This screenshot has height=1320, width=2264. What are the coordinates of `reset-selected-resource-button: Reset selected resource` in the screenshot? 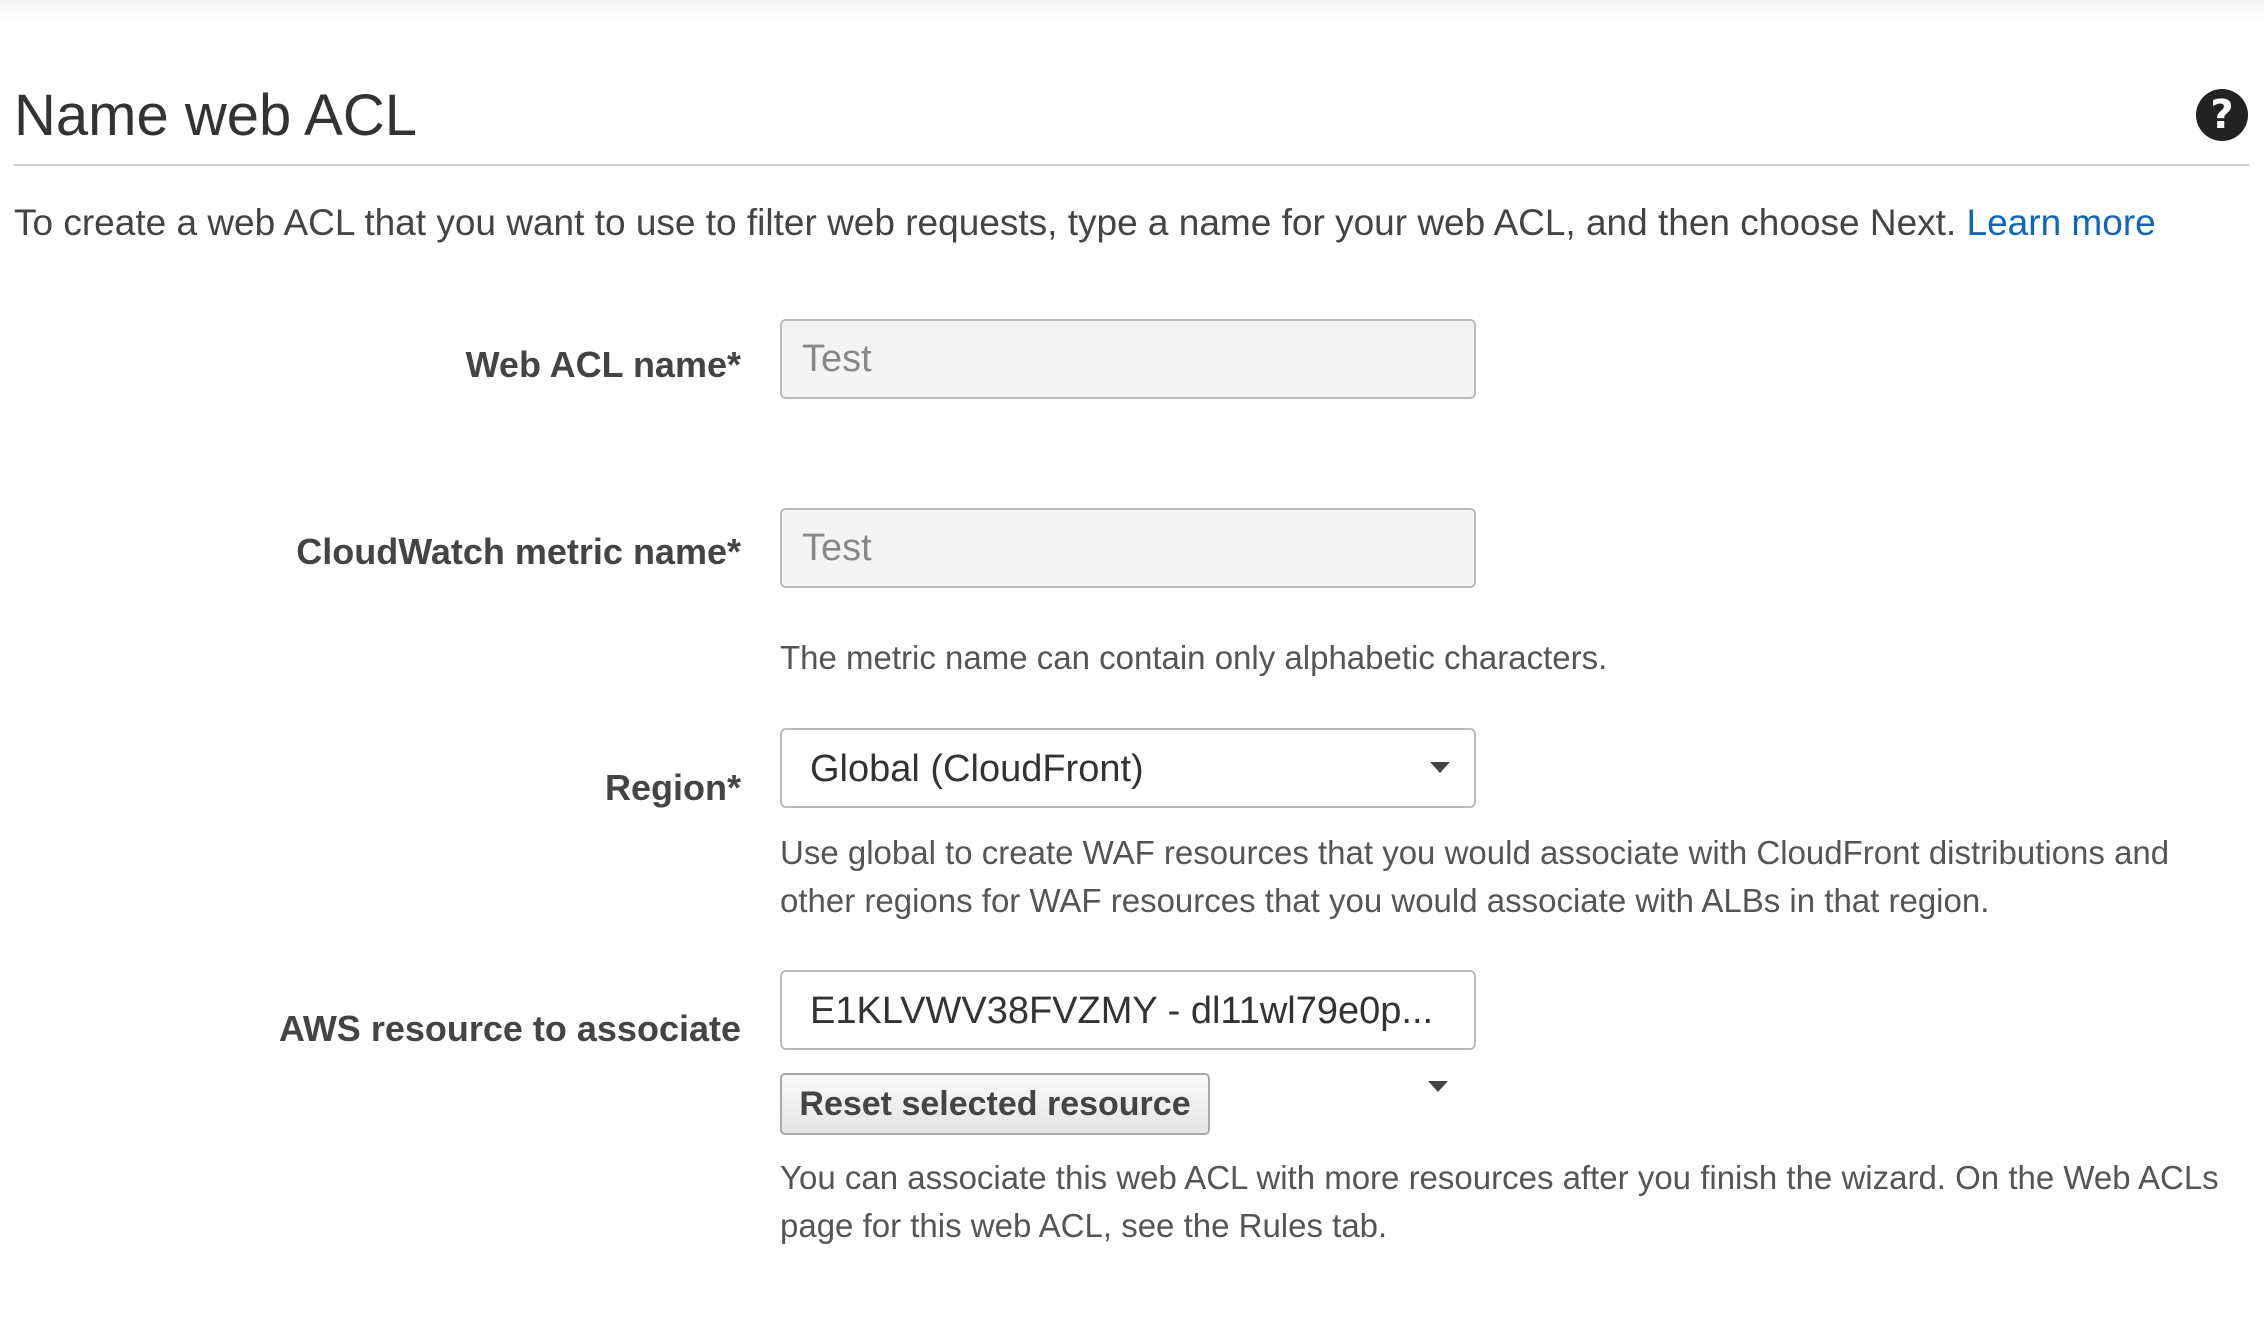 It's located at (995, 1104).